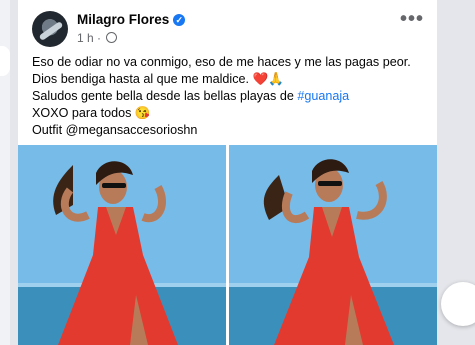 This screenshot has height=345, width=475. I want to click on pray-emoji-icon: 🙏, so click(276, 79).